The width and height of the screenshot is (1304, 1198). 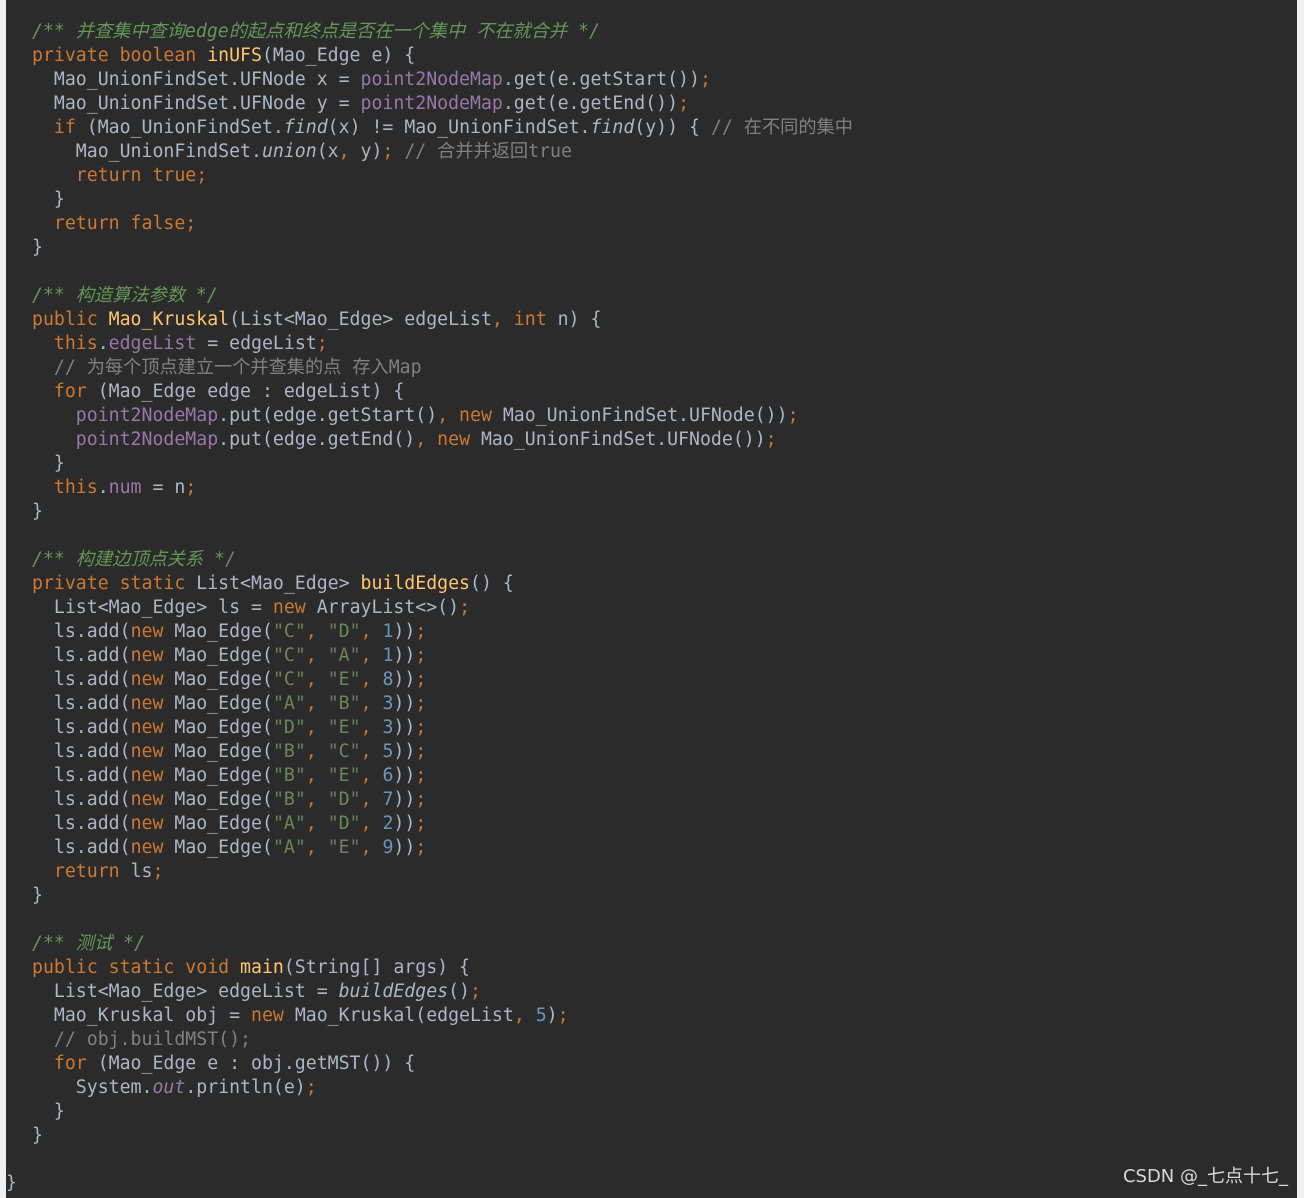 I want to click on code-line: /** 构建边顶点关系 */, so click(x=442, y=560).